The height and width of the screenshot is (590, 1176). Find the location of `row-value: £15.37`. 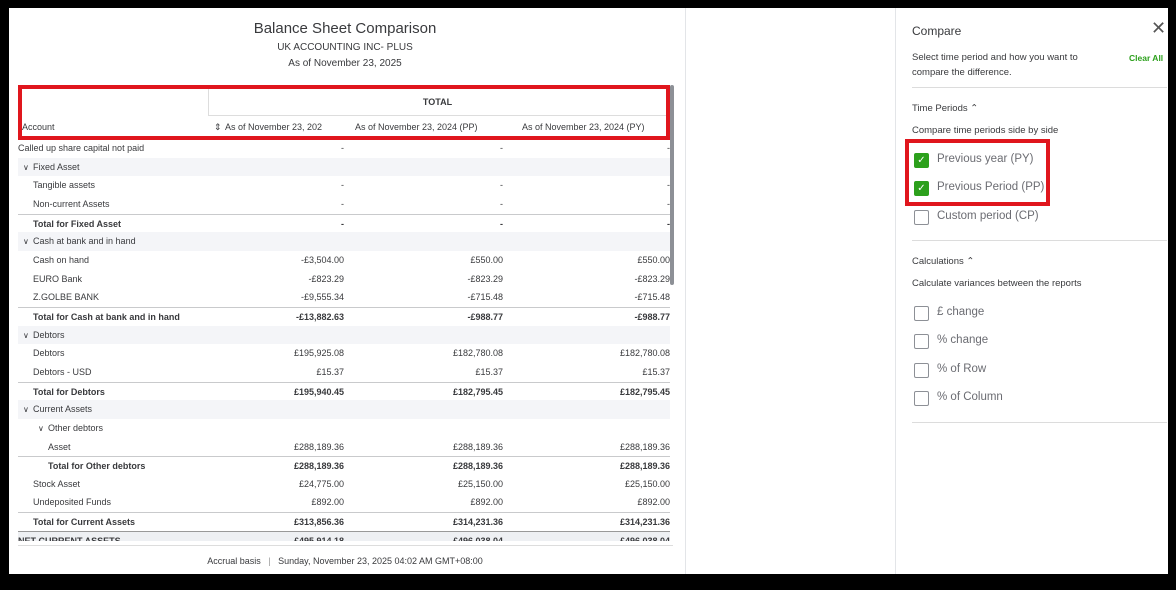

row-value: £15.37 is located at coordinates (489, 371).